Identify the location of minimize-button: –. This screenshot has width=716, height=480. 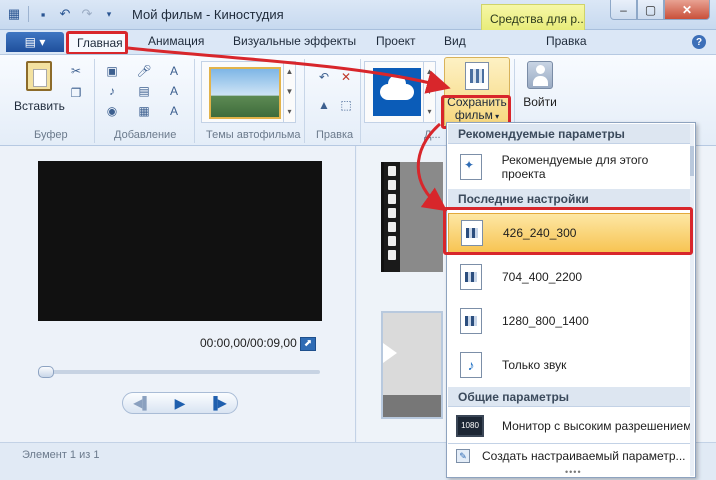
(623, 10).